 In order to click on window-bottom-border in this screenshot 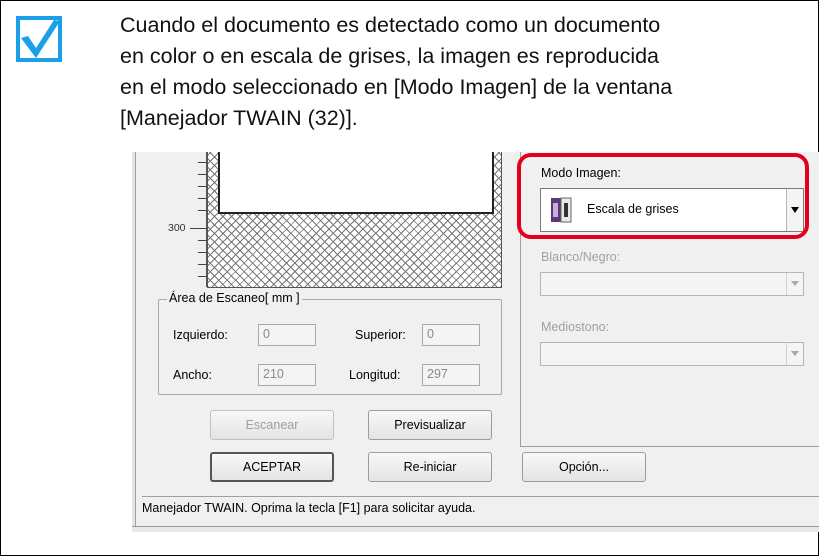, I will do `click(475, 529)`.